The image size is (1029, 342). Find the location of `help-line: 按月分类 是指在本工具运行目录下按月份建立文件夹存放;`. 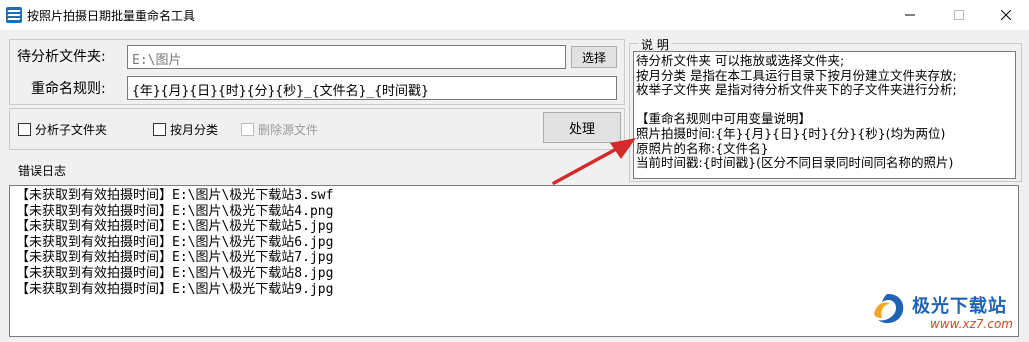

help-line: 按月分类 是指在本工具运行目录下按月份建立文件夹存放; is located at coordinates (796, 75).